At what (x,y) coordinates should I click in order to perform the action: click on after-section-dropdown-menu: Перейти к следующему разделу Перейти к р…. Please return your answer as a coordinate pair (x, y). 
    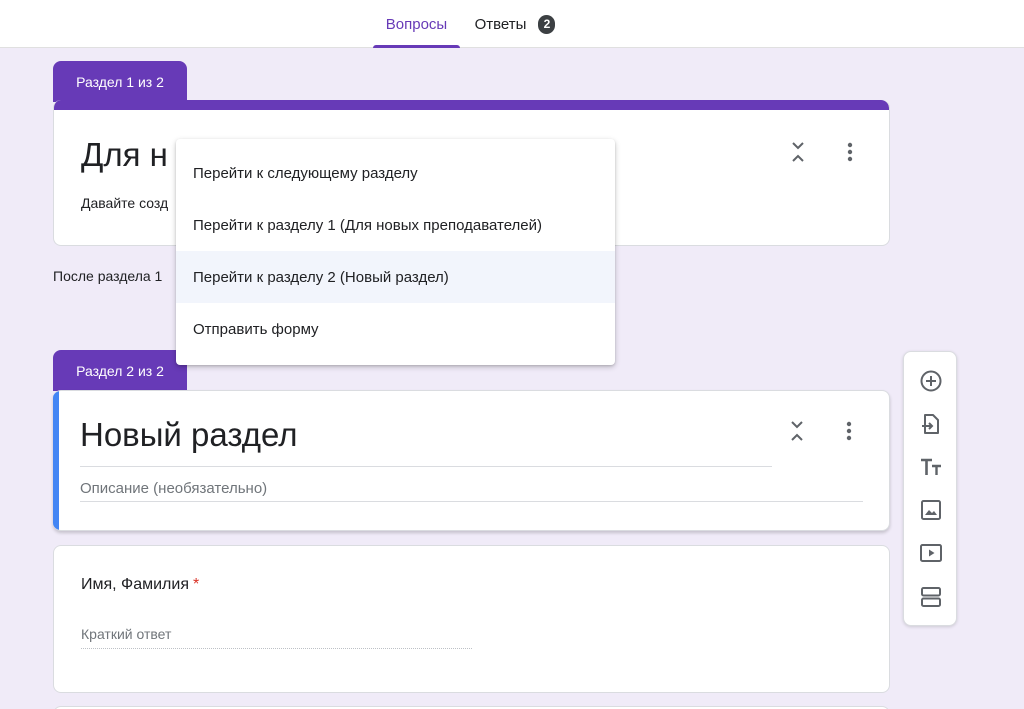
    Looking at the image, I should click on (395, 252).